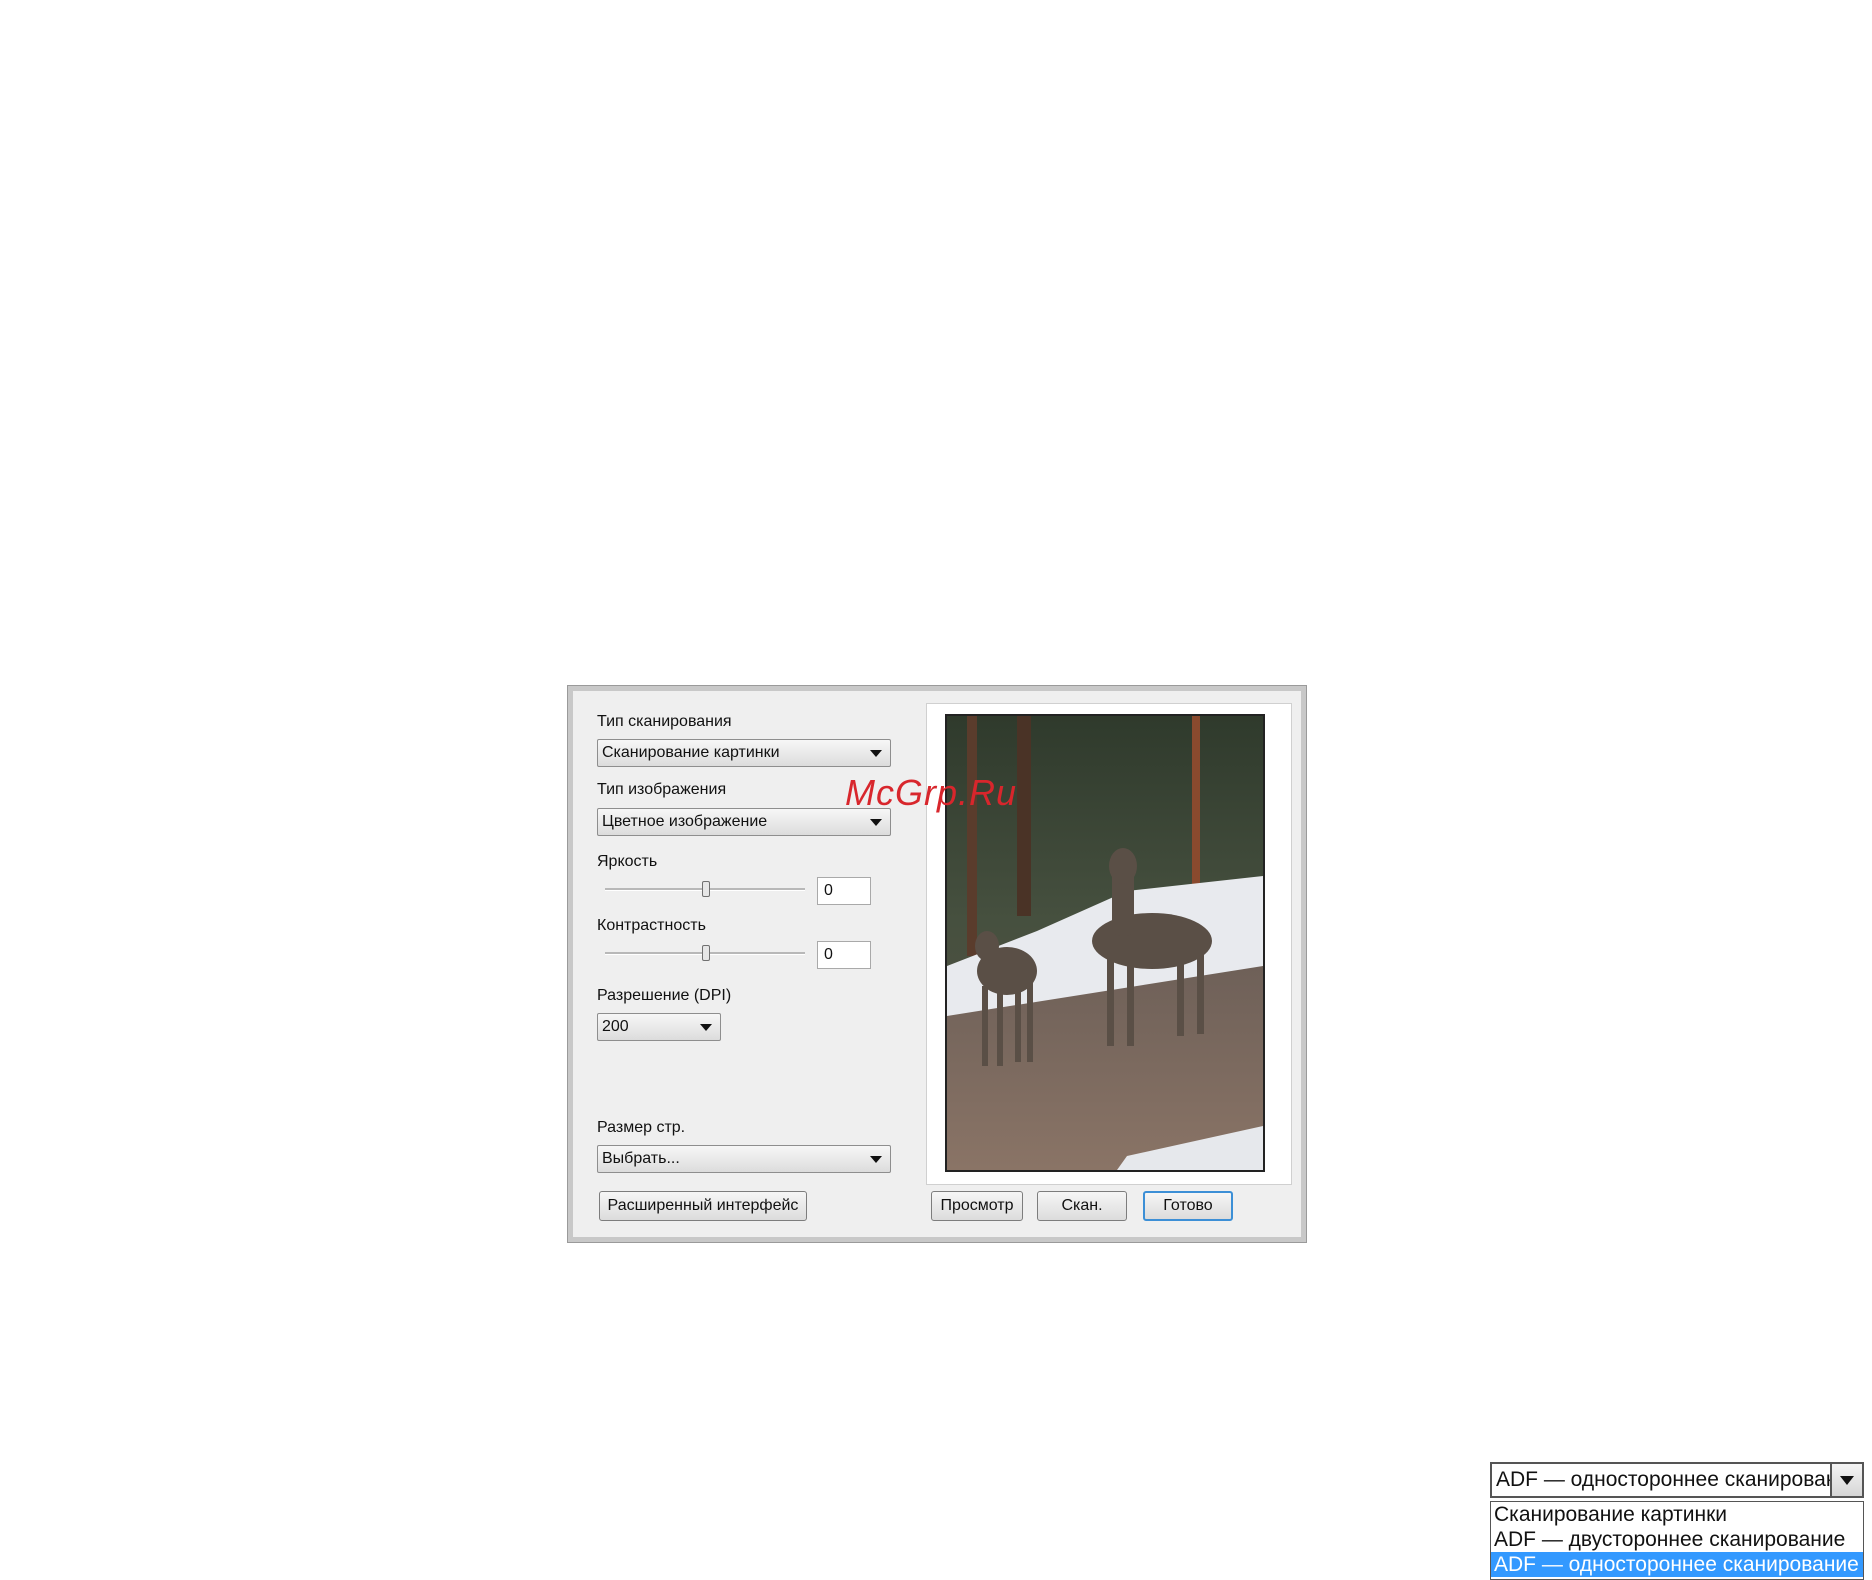 The height and width of the screenshot is (1580, 1872). Describe the element at coordinates (1082, 1206) in the screenshot. I see `scan-button: Скан.` at that location.